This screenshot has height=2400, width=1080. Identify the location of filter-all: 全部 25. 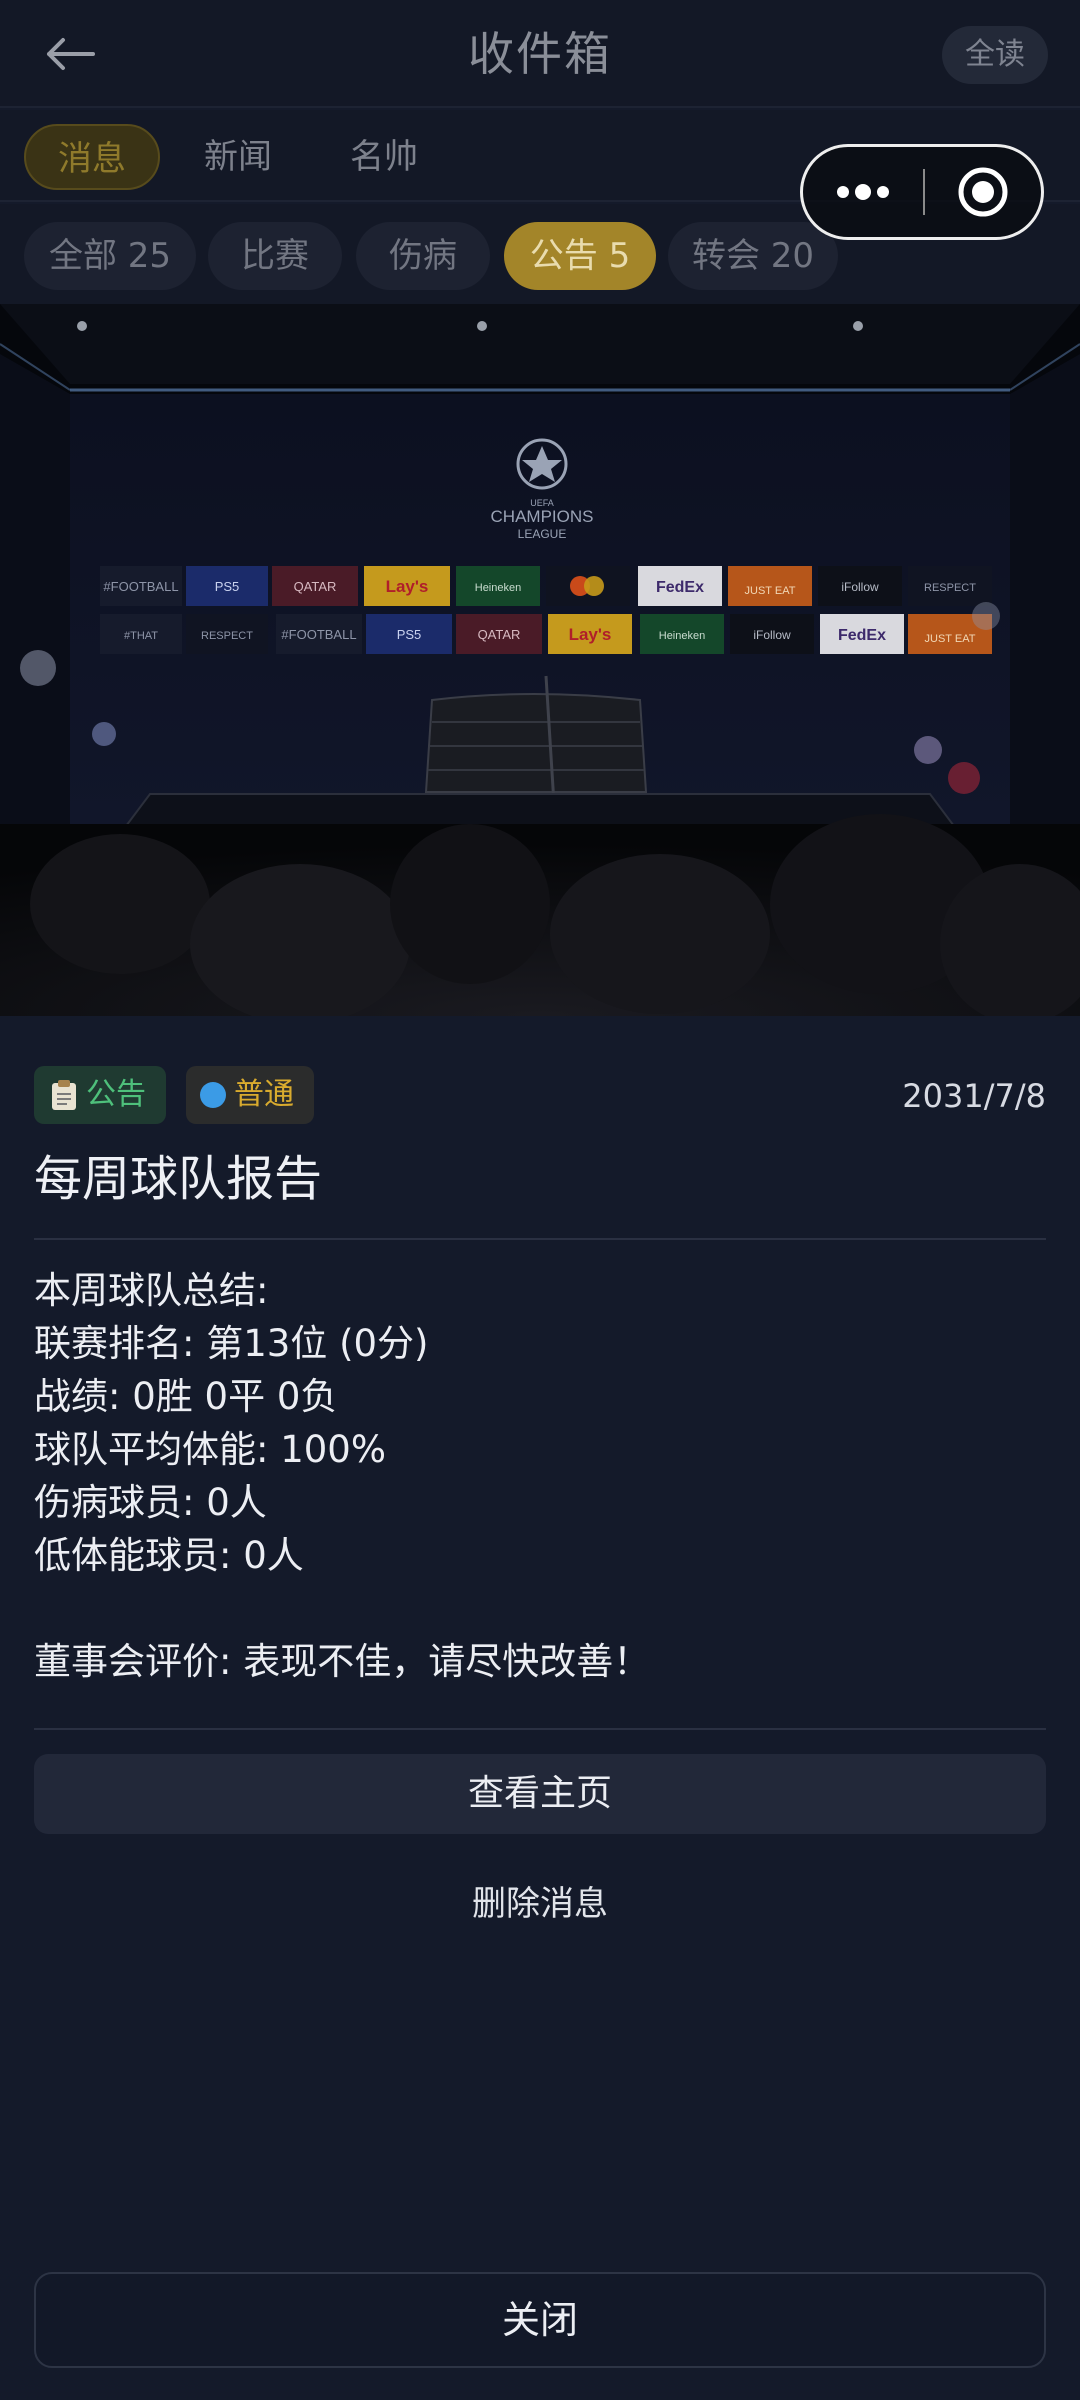
(110, 256).